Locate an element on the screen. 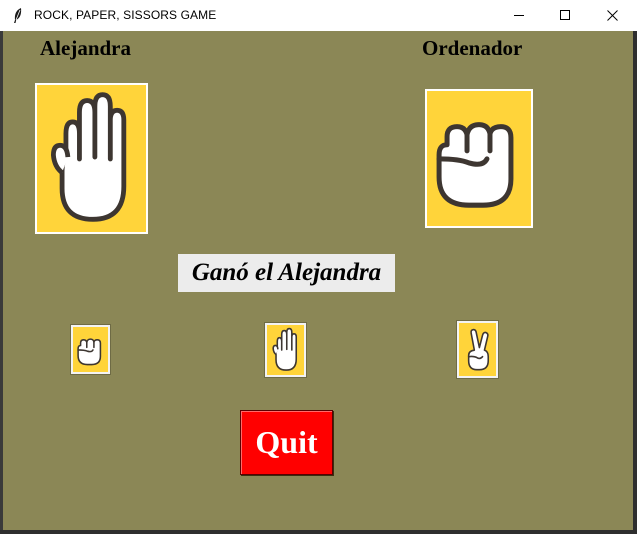 The image size is (637, 534). player-name-label: Alejandra is located at coordinates (85, 48).